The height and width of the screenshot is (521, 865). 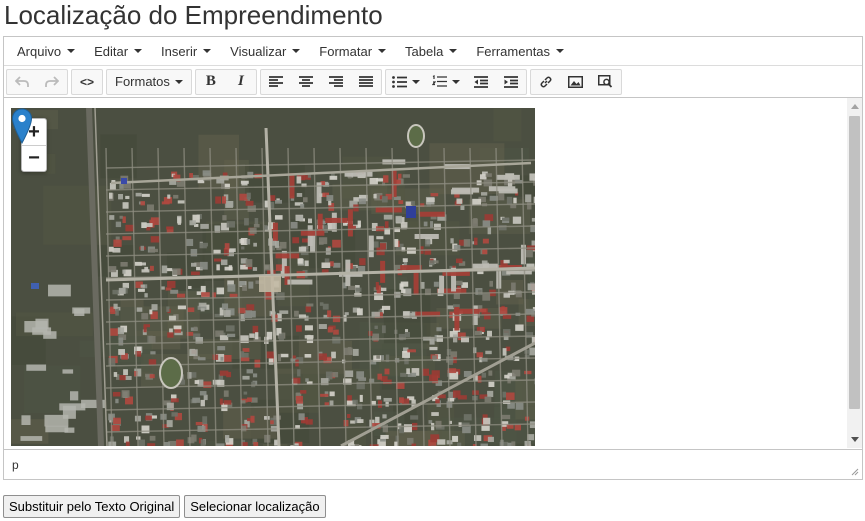 I want to click on align-left-icon, so click(x=275, y=81).